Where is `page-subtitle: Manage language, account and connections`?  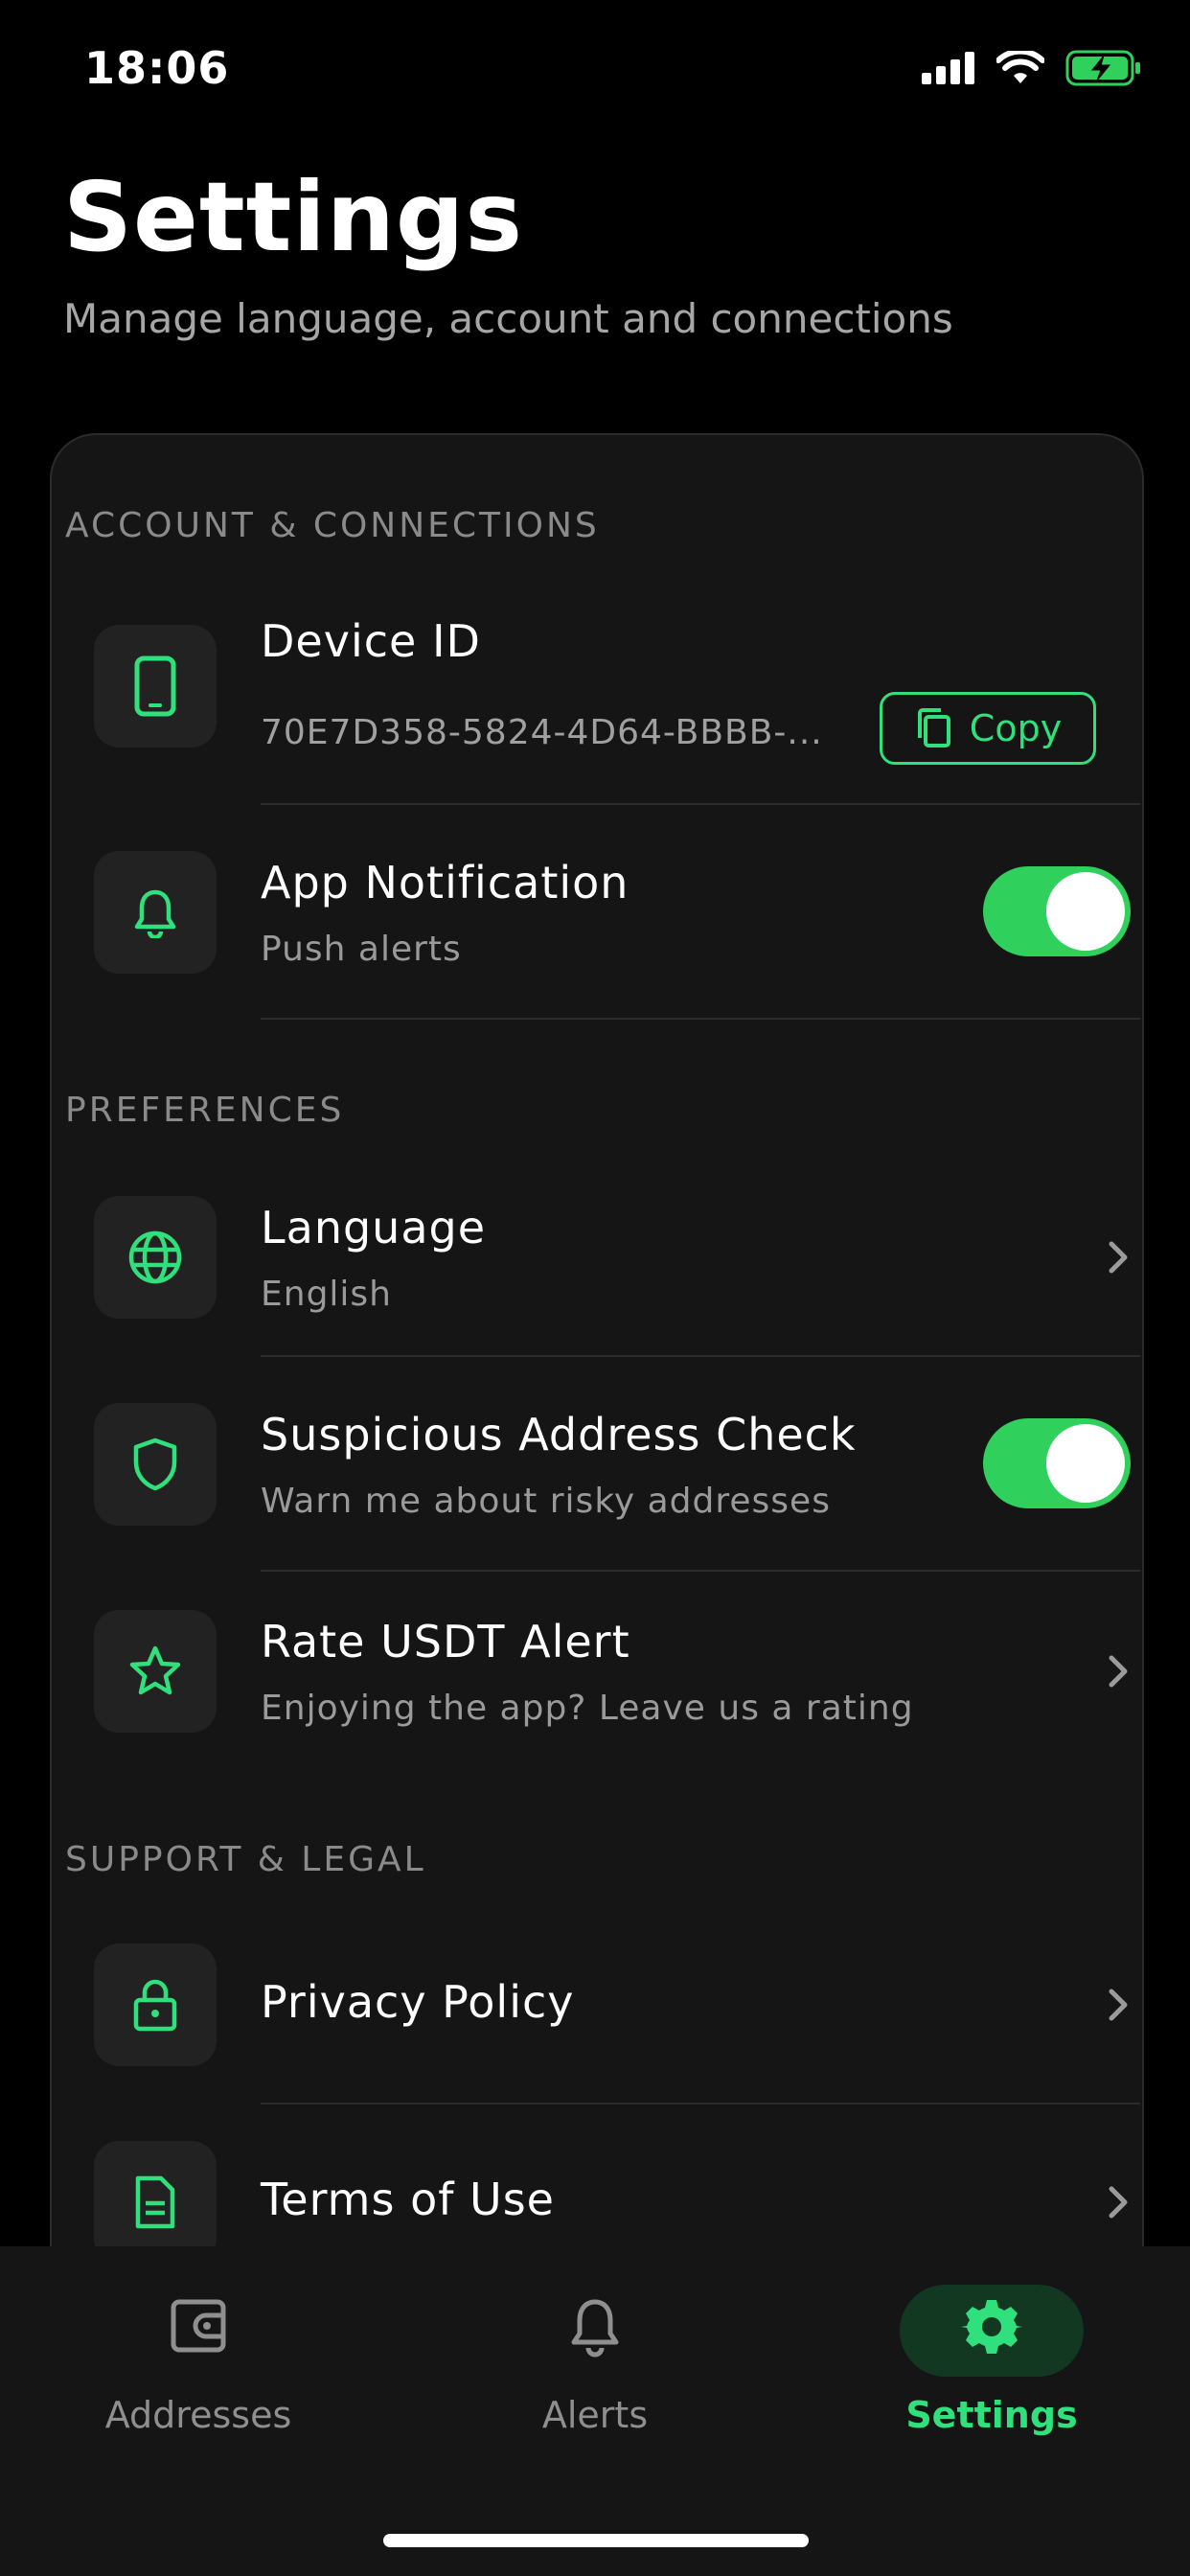 page-subtitle: Manage language, account and connections is located at coordinates (508, 318).